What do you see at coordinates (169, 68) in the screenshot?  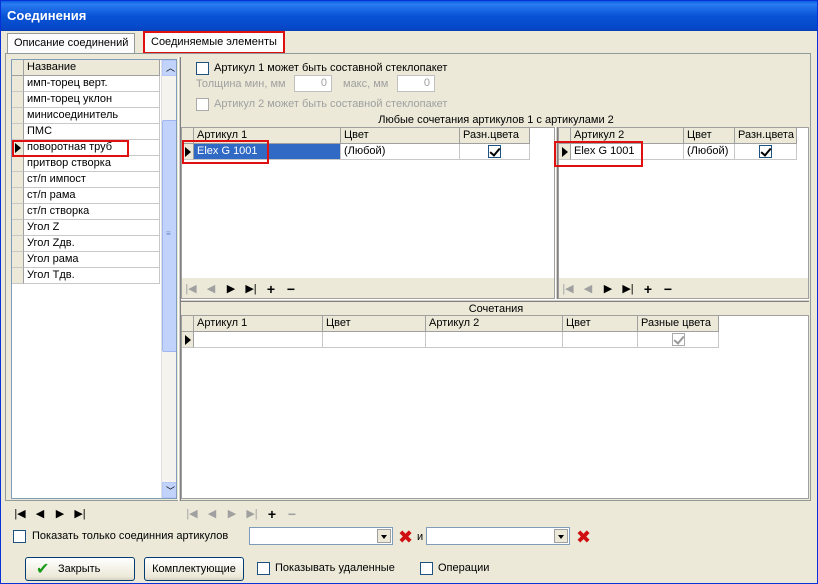 I see `scroll-up-button: ︿` at bounding box center [169, 68].